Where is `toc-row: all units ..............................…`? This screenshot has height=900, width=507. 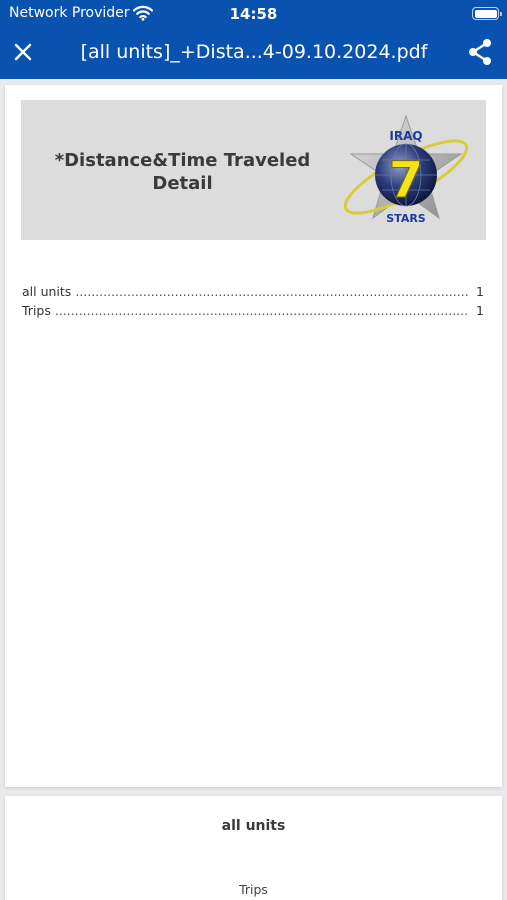 toc-row: all units ..............................… is located at coordinates (253, 293).